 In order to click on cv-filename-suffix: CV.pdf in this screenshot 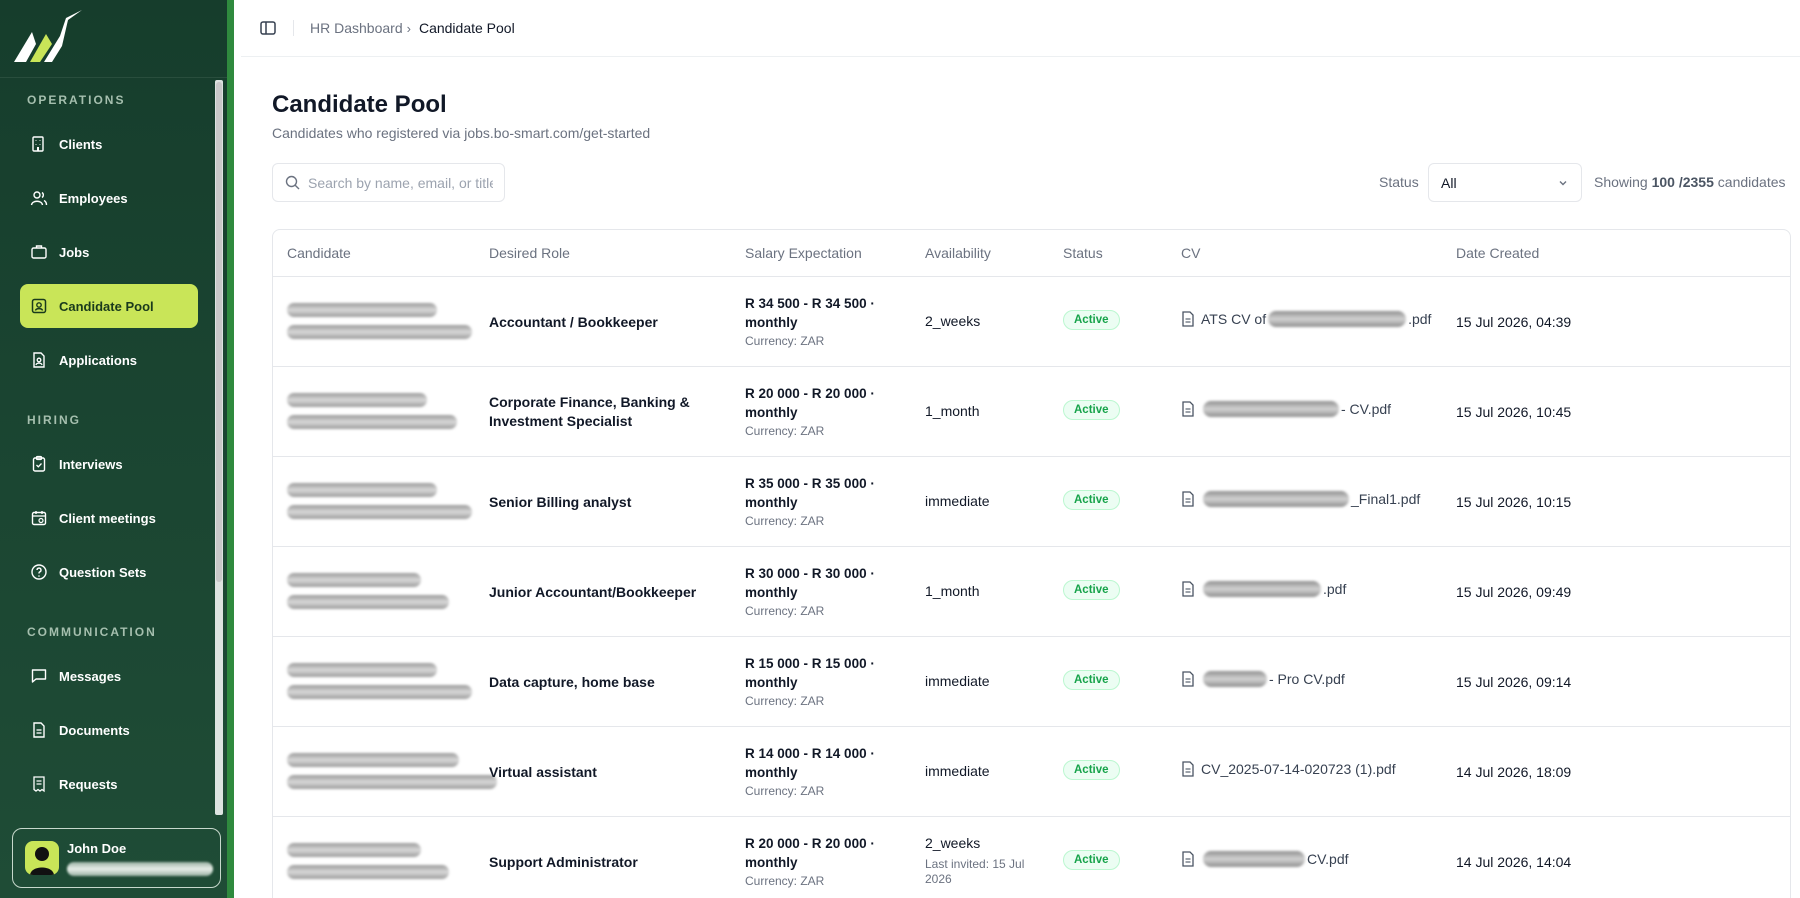, I will do `click(1328, 859)`.